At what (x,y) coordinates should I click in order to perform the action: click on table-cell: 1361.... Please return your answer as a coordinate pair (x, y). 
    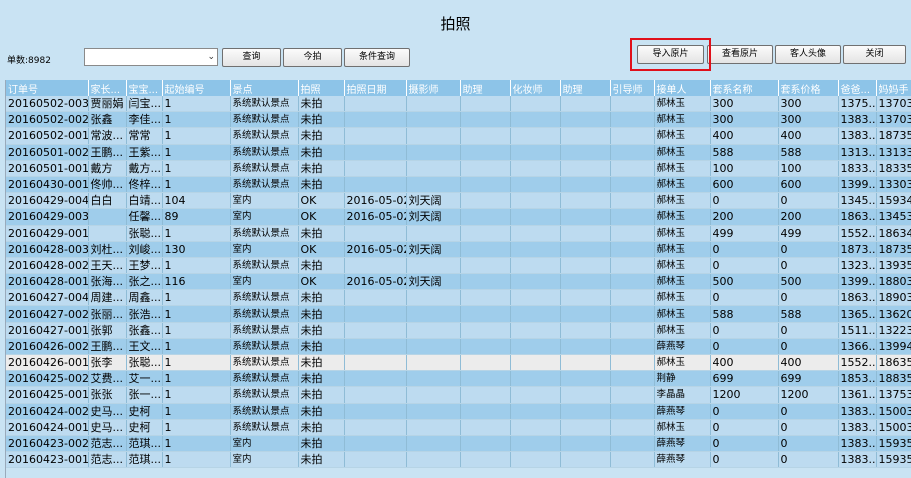
    Looking at the image, I should click on (857, 395).